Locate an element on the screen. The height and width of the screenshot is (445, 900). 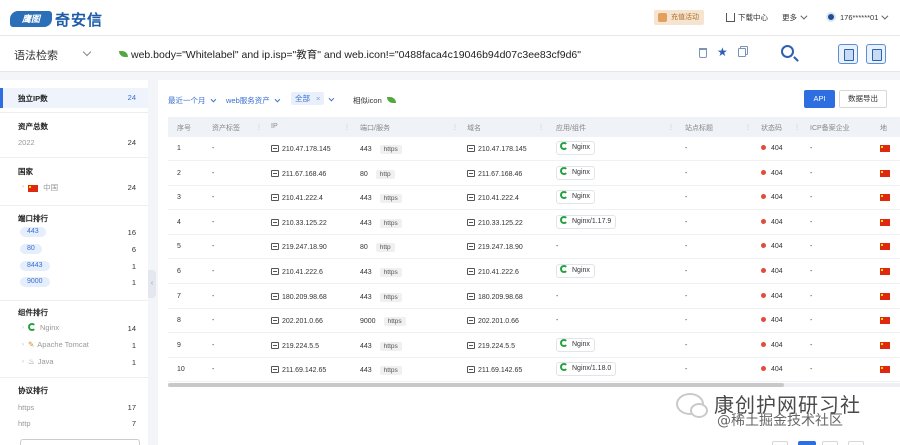
country-name: 中国 is located at coordinates (51, 187).